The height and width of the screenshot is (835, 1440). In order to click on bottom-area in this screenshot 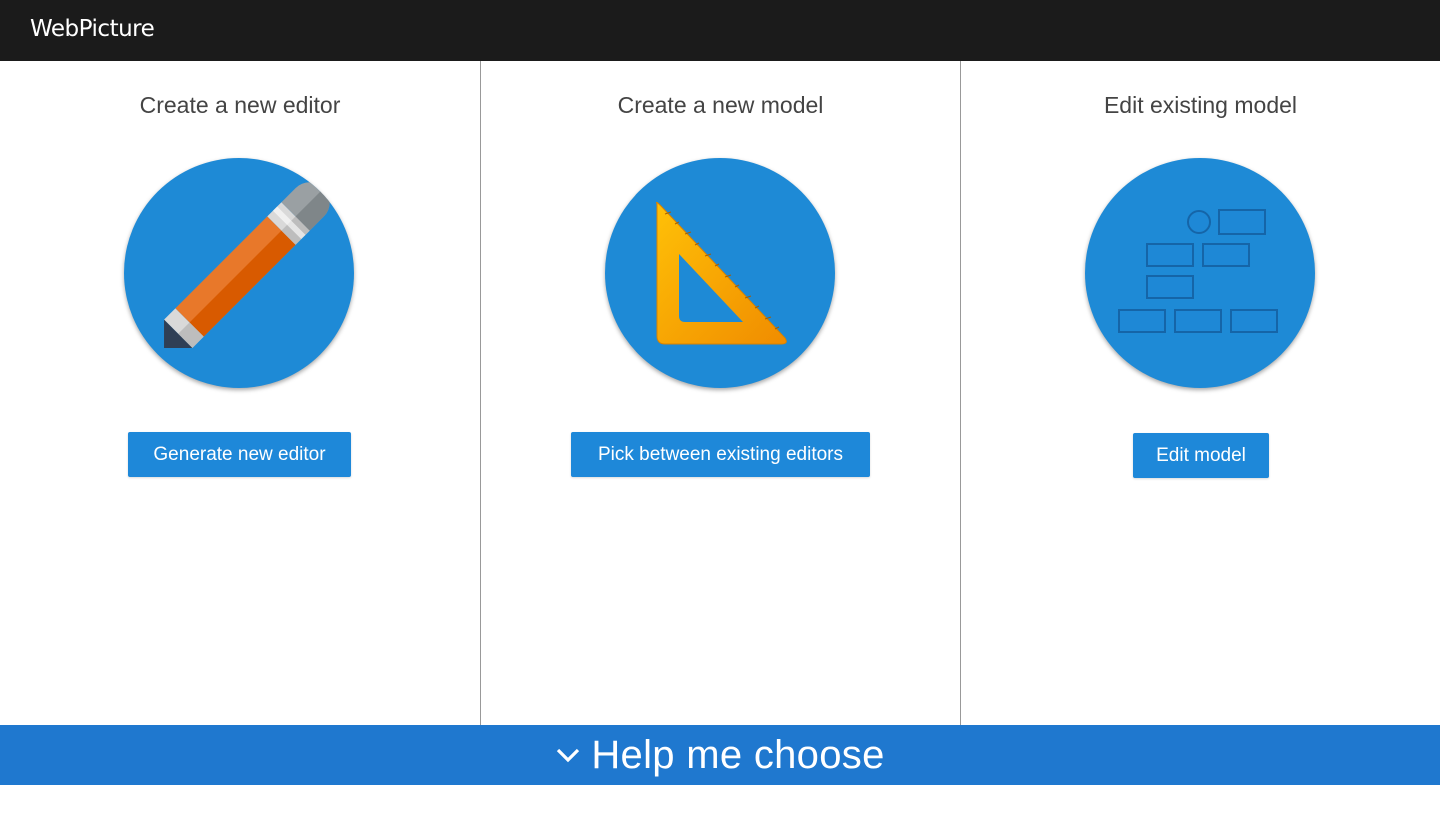, I will do `click(720, 810)`.